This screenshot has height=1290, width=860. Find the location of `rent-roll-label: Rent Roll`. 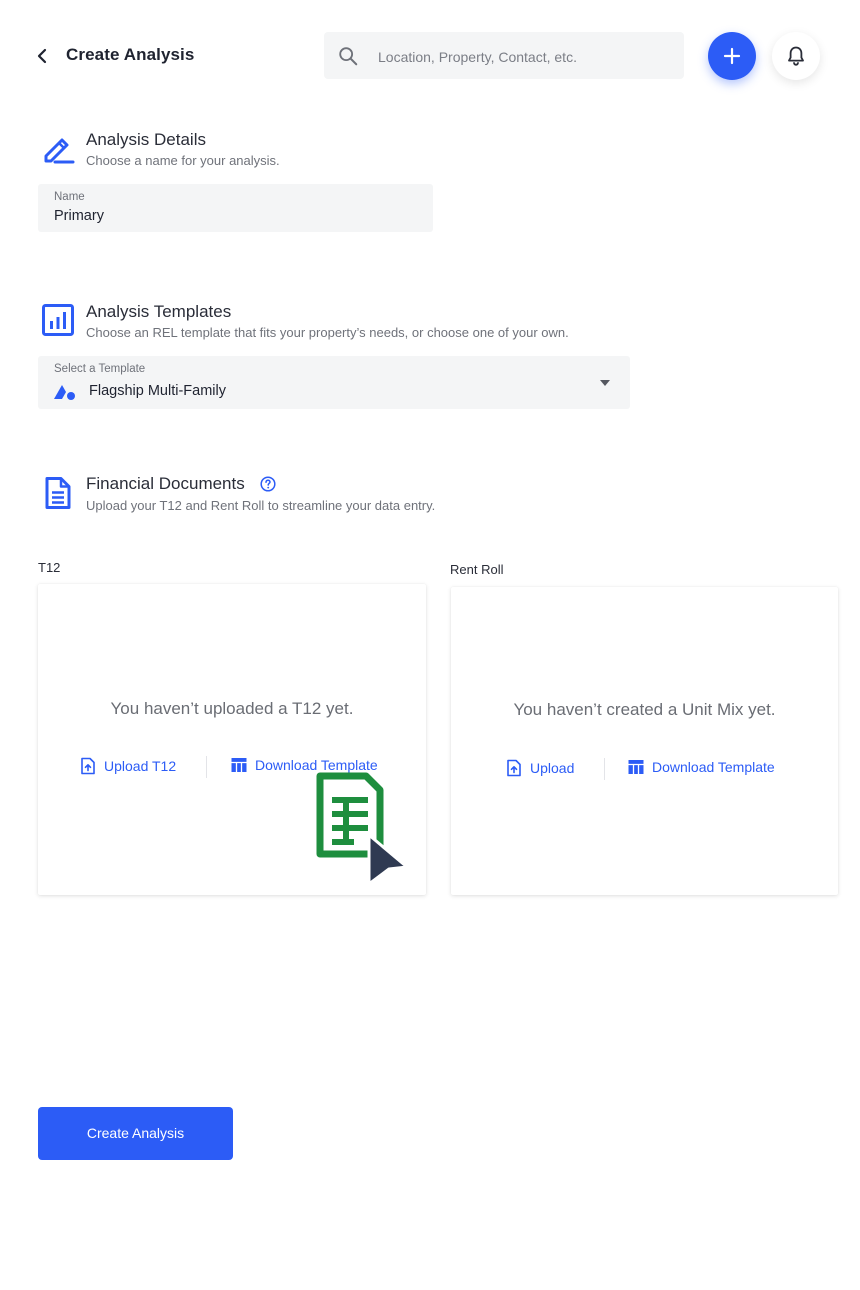

rent-roll-label: Rent Roll is located at coordinates (477, 569).